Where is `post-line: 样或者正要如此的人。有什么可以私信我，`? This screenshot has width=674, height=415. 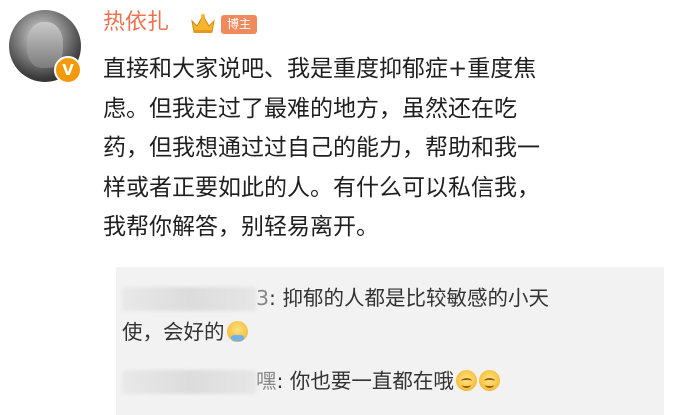
post-line: 样或者正要如此的人。有什么可以私信我， is located at coordinates (321, 187).